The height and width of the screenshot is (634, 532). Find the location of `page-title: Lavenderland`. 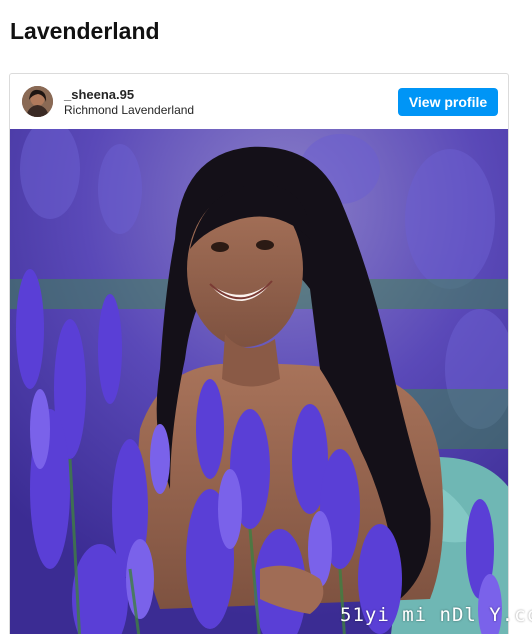

page-title: Lavenderland is located at coordinates (85, 31).